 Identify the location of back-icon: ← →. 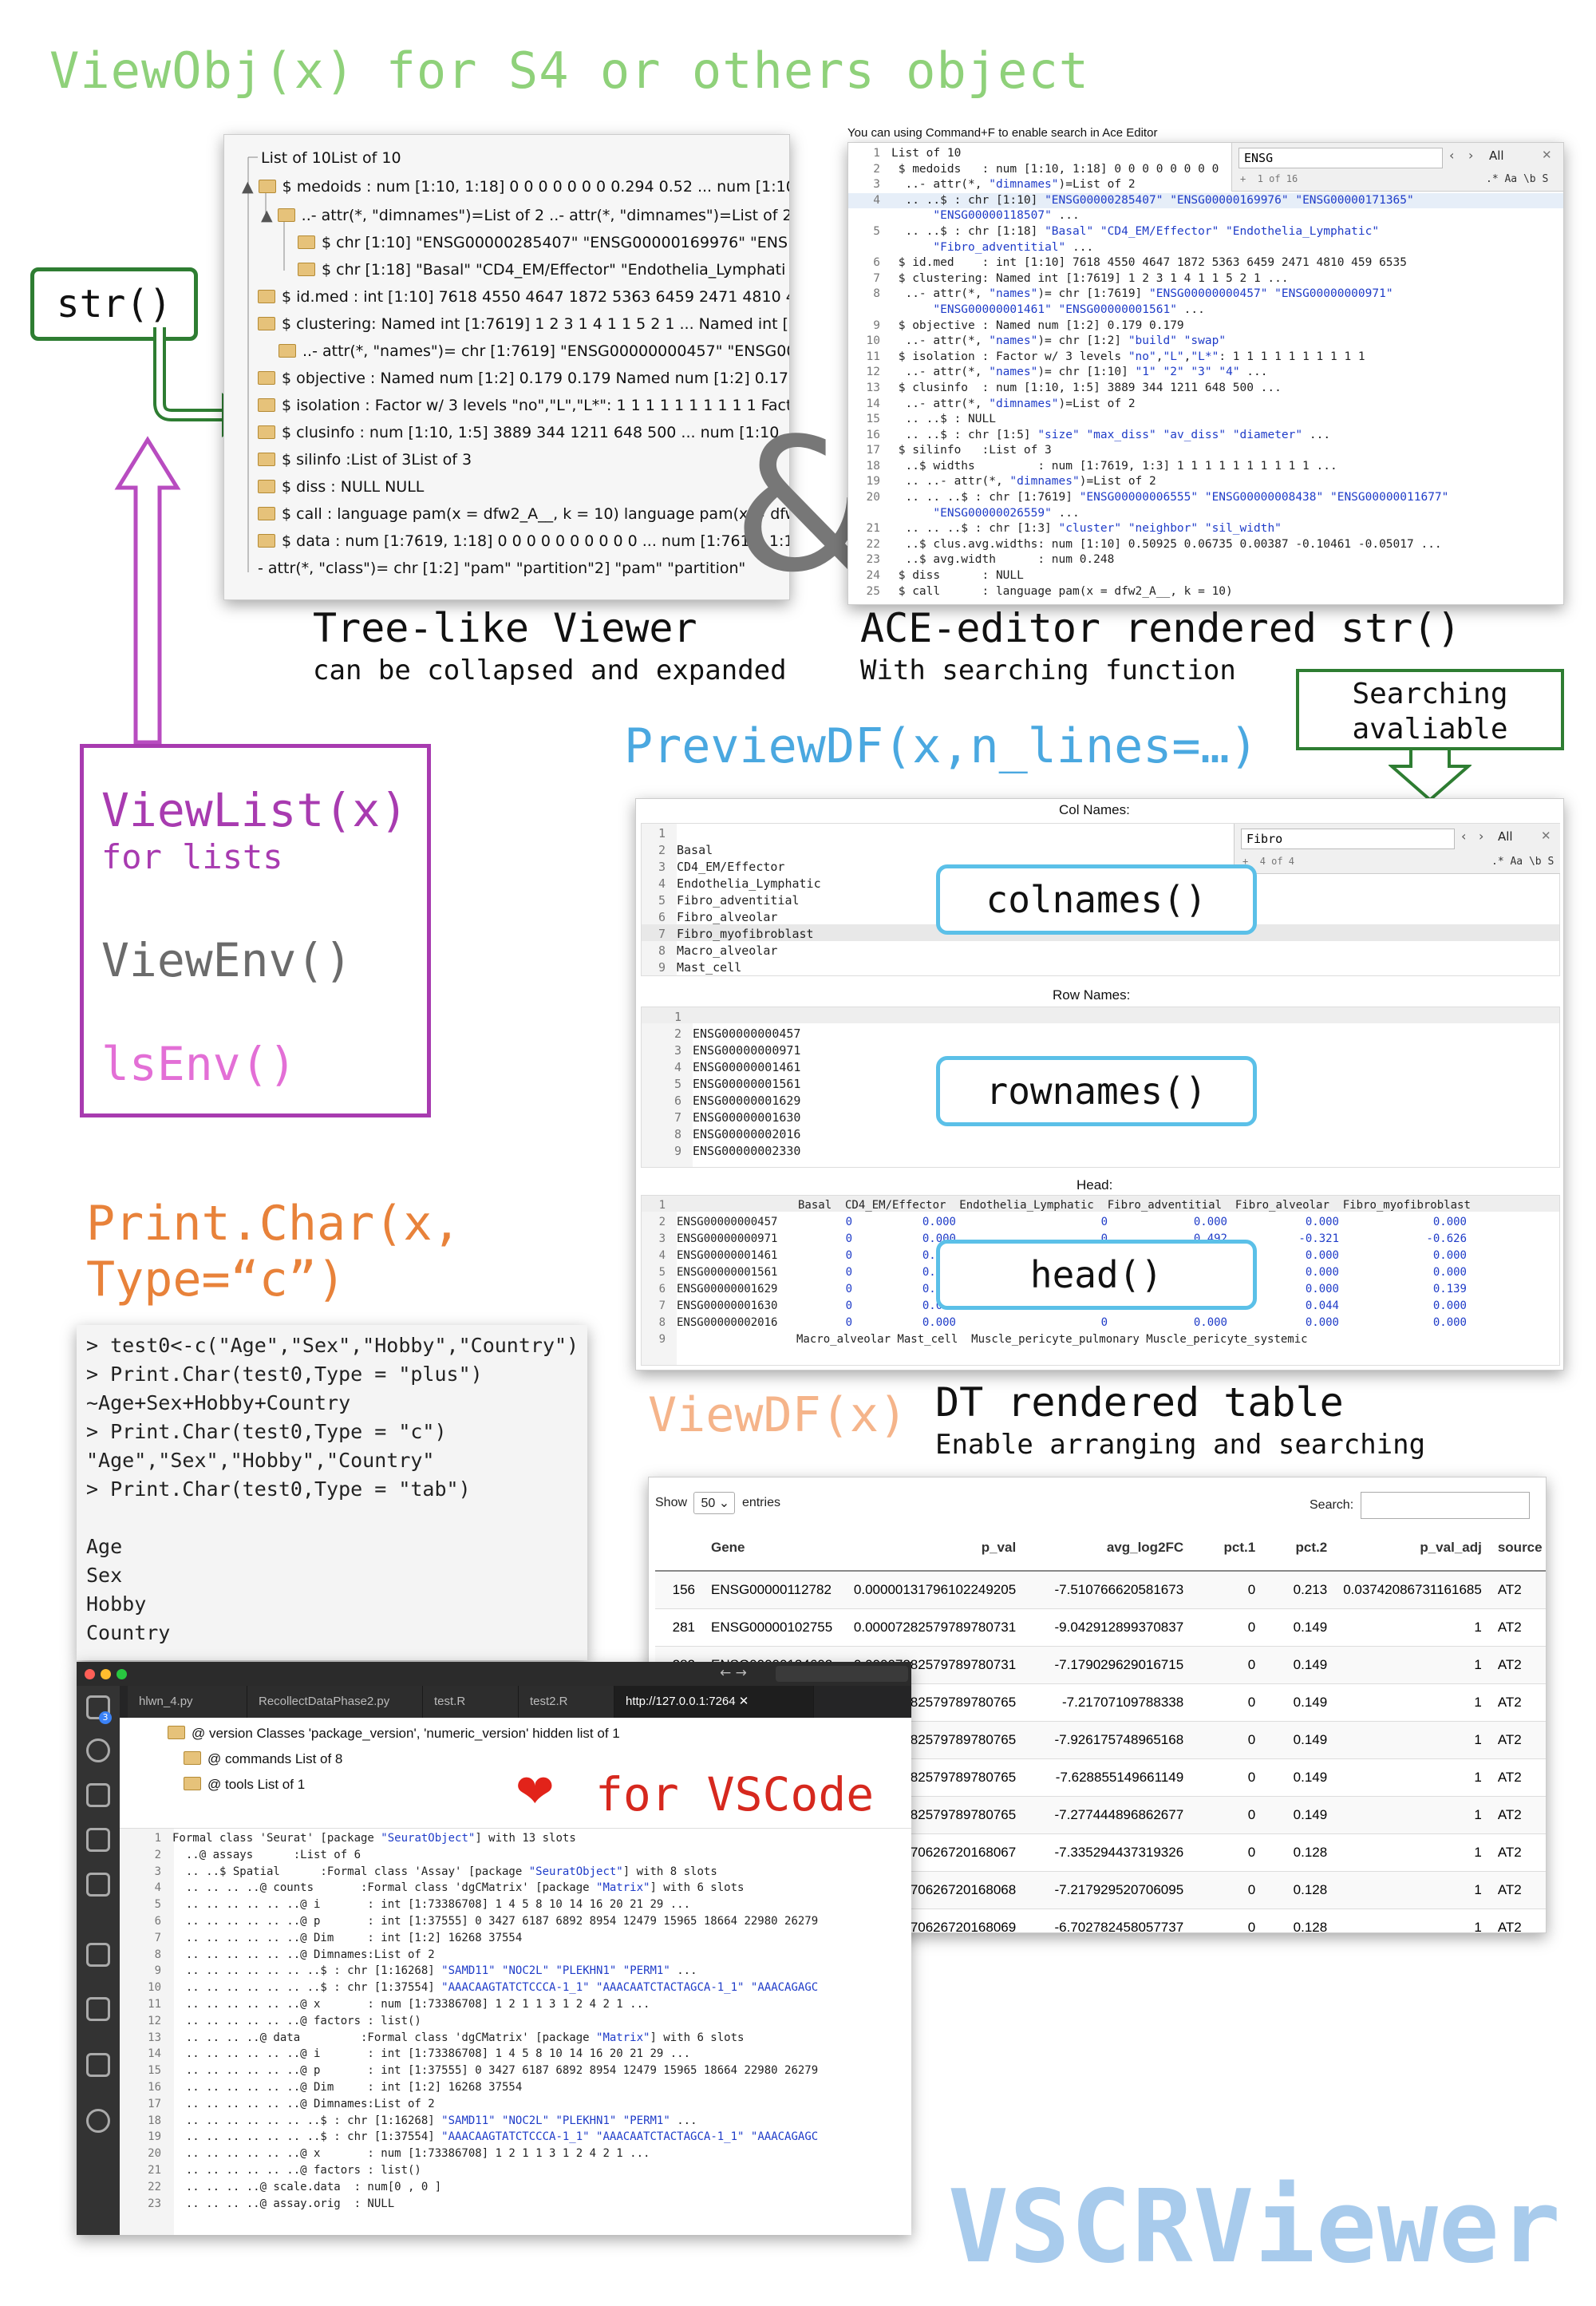
(733, 1673).